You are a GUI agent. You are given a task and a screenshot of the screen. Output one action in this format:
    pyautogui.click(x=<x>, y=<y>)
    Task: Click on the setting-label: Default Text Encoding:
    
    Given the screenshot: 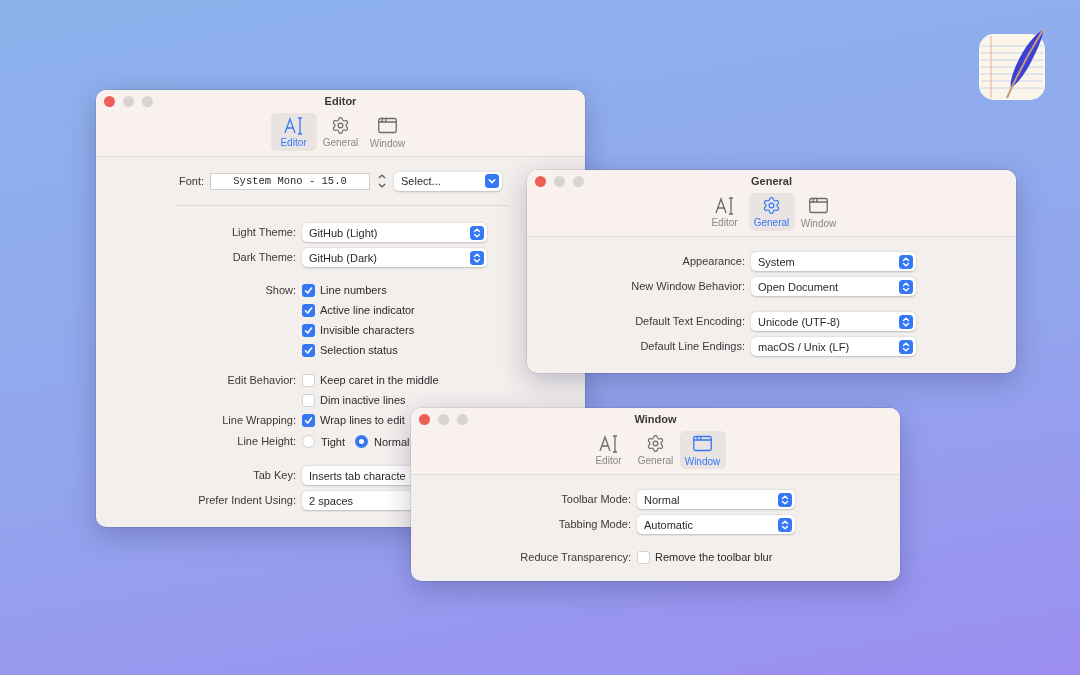 What is the action you would take?
    pyautogui.click(x=689, y=321)
    